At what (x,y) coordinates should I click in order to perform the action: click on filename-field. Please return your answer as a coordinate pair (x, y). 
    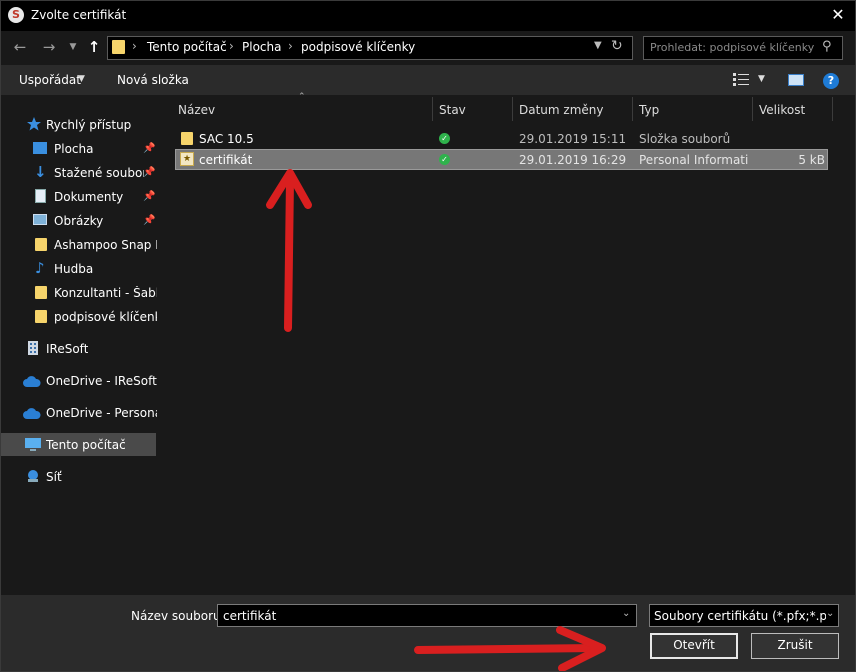
    Looking at the image, I should click on (427, 615).